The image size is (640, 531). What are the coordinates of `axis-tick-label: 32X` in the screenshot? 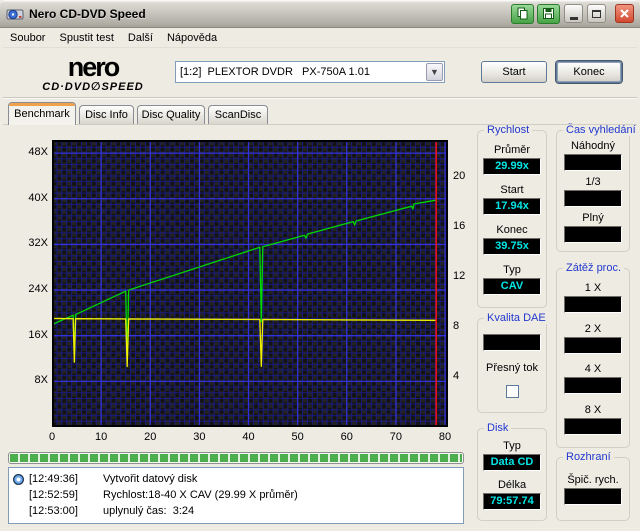 It's located at (38, 243).